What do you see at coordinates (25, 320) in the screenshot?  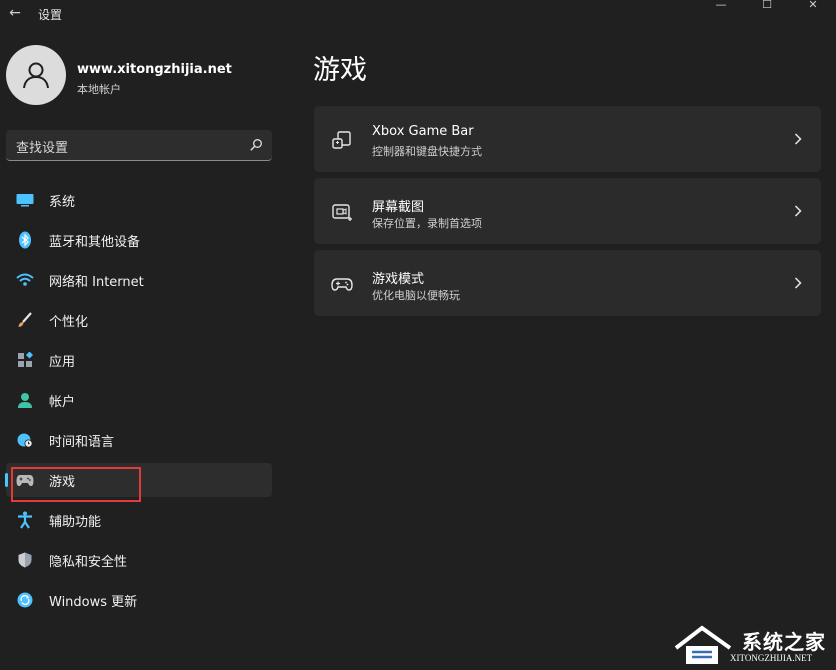 I see `brush-icon` at bounding box center [25, 320].